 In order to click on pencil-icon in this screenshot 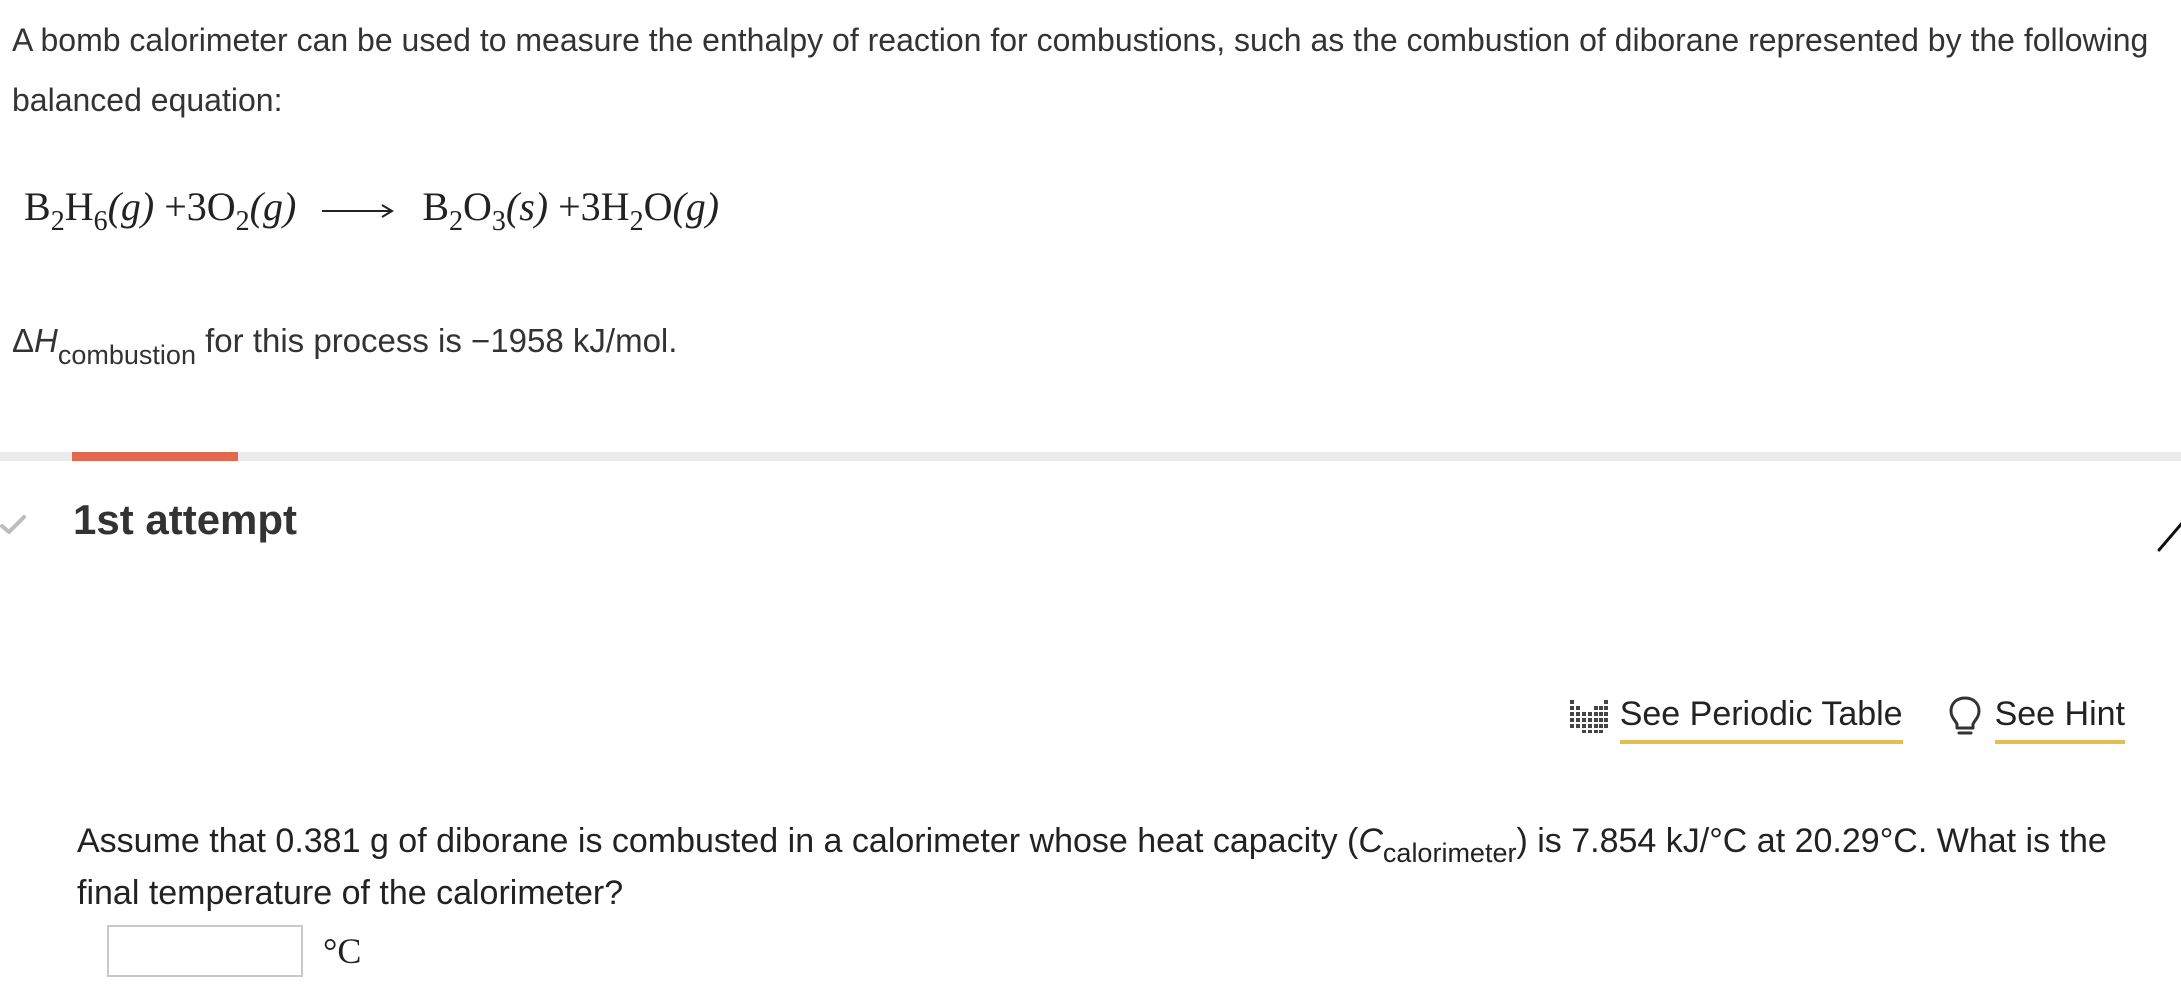, I will do `click(2169, 535)`.